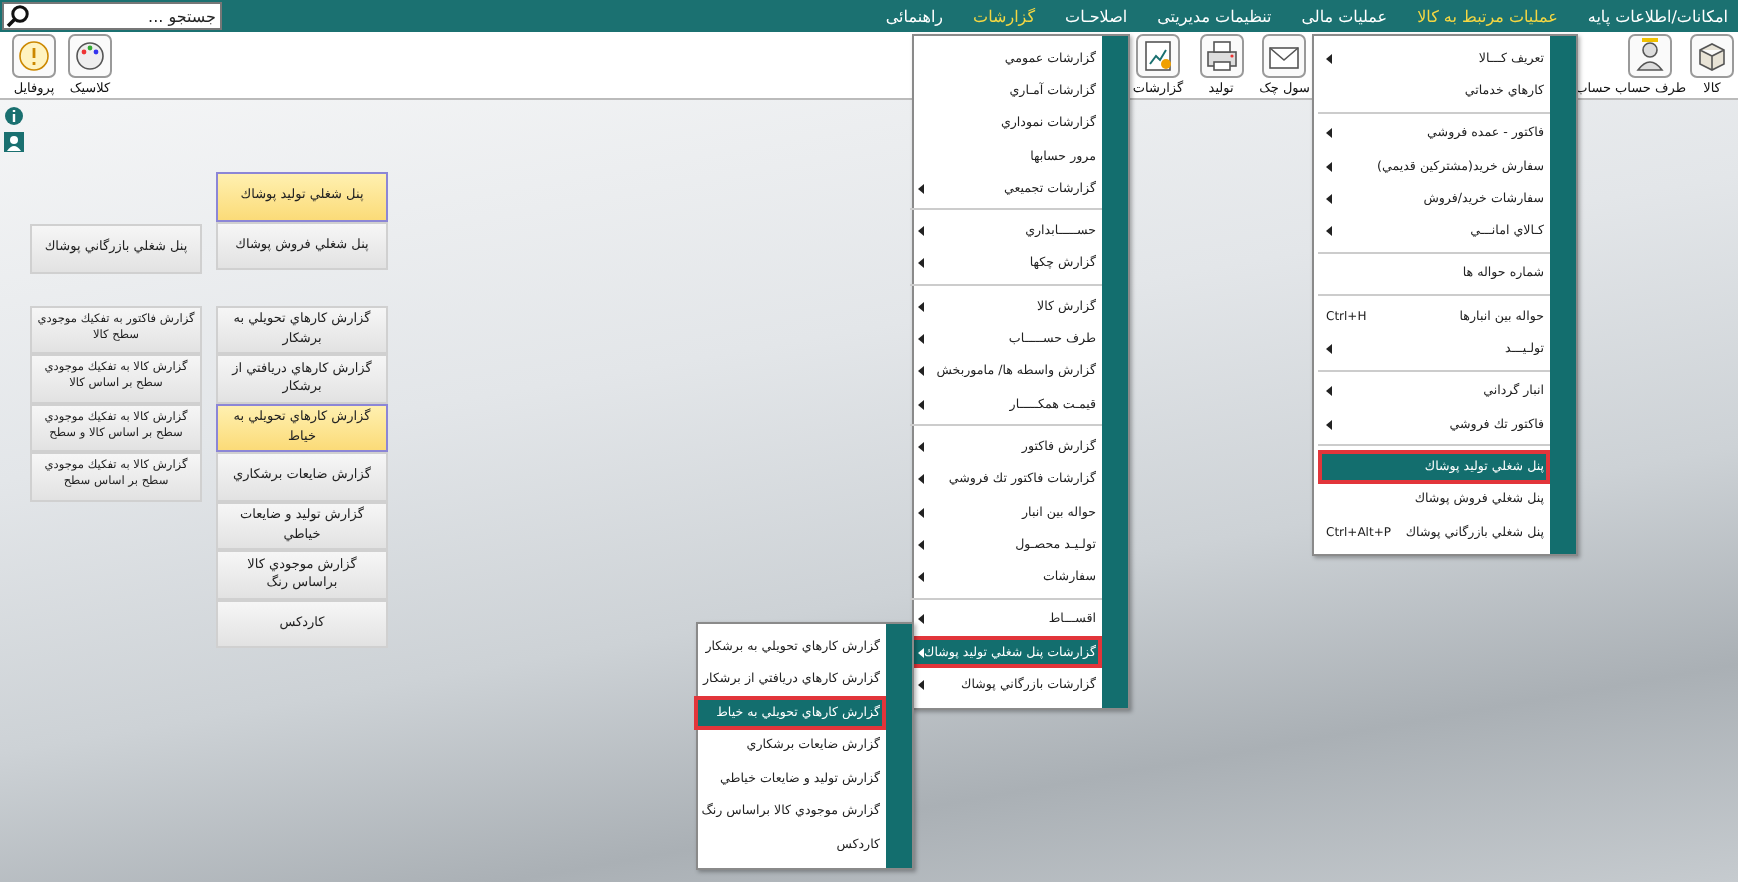 The height and width of the screenshot is (882, 1738). What do you see at coordinates (1096, 16) in the screenshot?
I see `menu-bar-item: اصلاحـات` at bounding box center [1096, 16].